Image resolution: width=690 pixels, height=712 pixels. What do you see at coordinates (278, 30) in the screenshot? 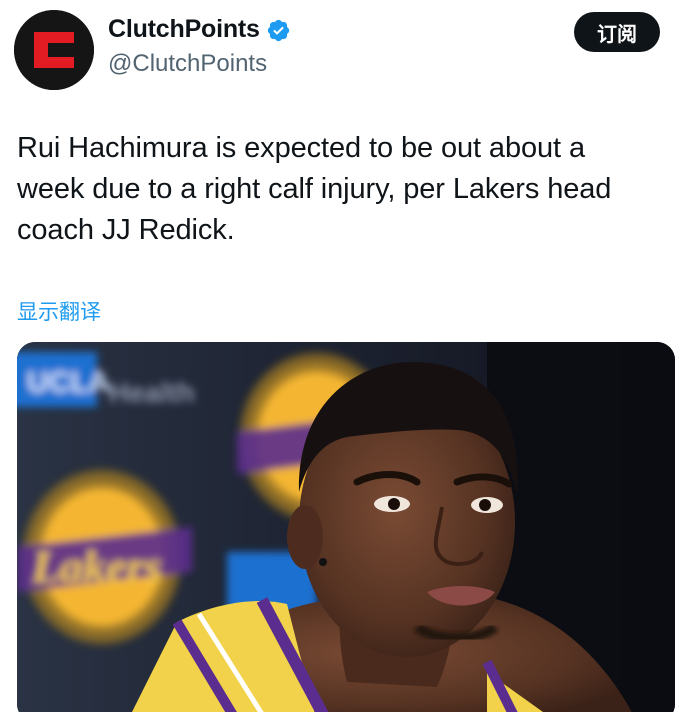
I see `verified-badge-icon` at bounding box center [278, 30].